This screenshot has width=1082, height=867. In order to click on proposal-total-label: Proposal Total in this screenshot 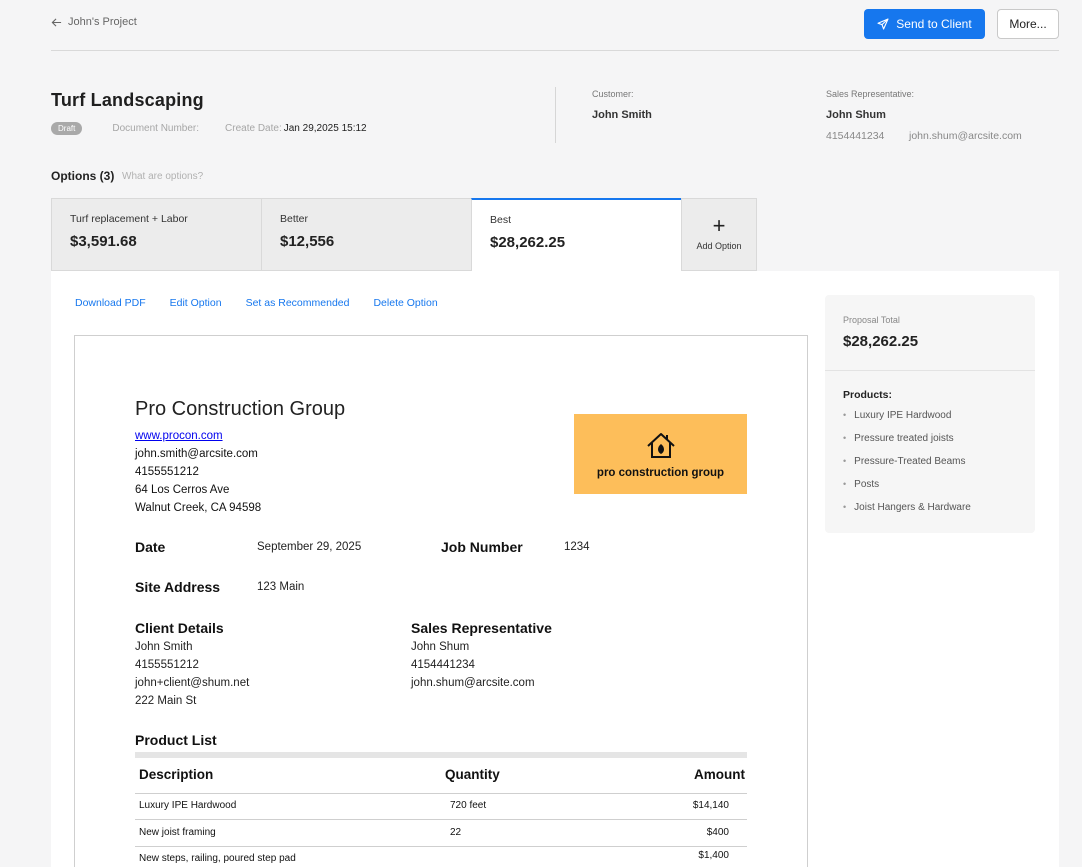, I will do `click(871, 320)`.